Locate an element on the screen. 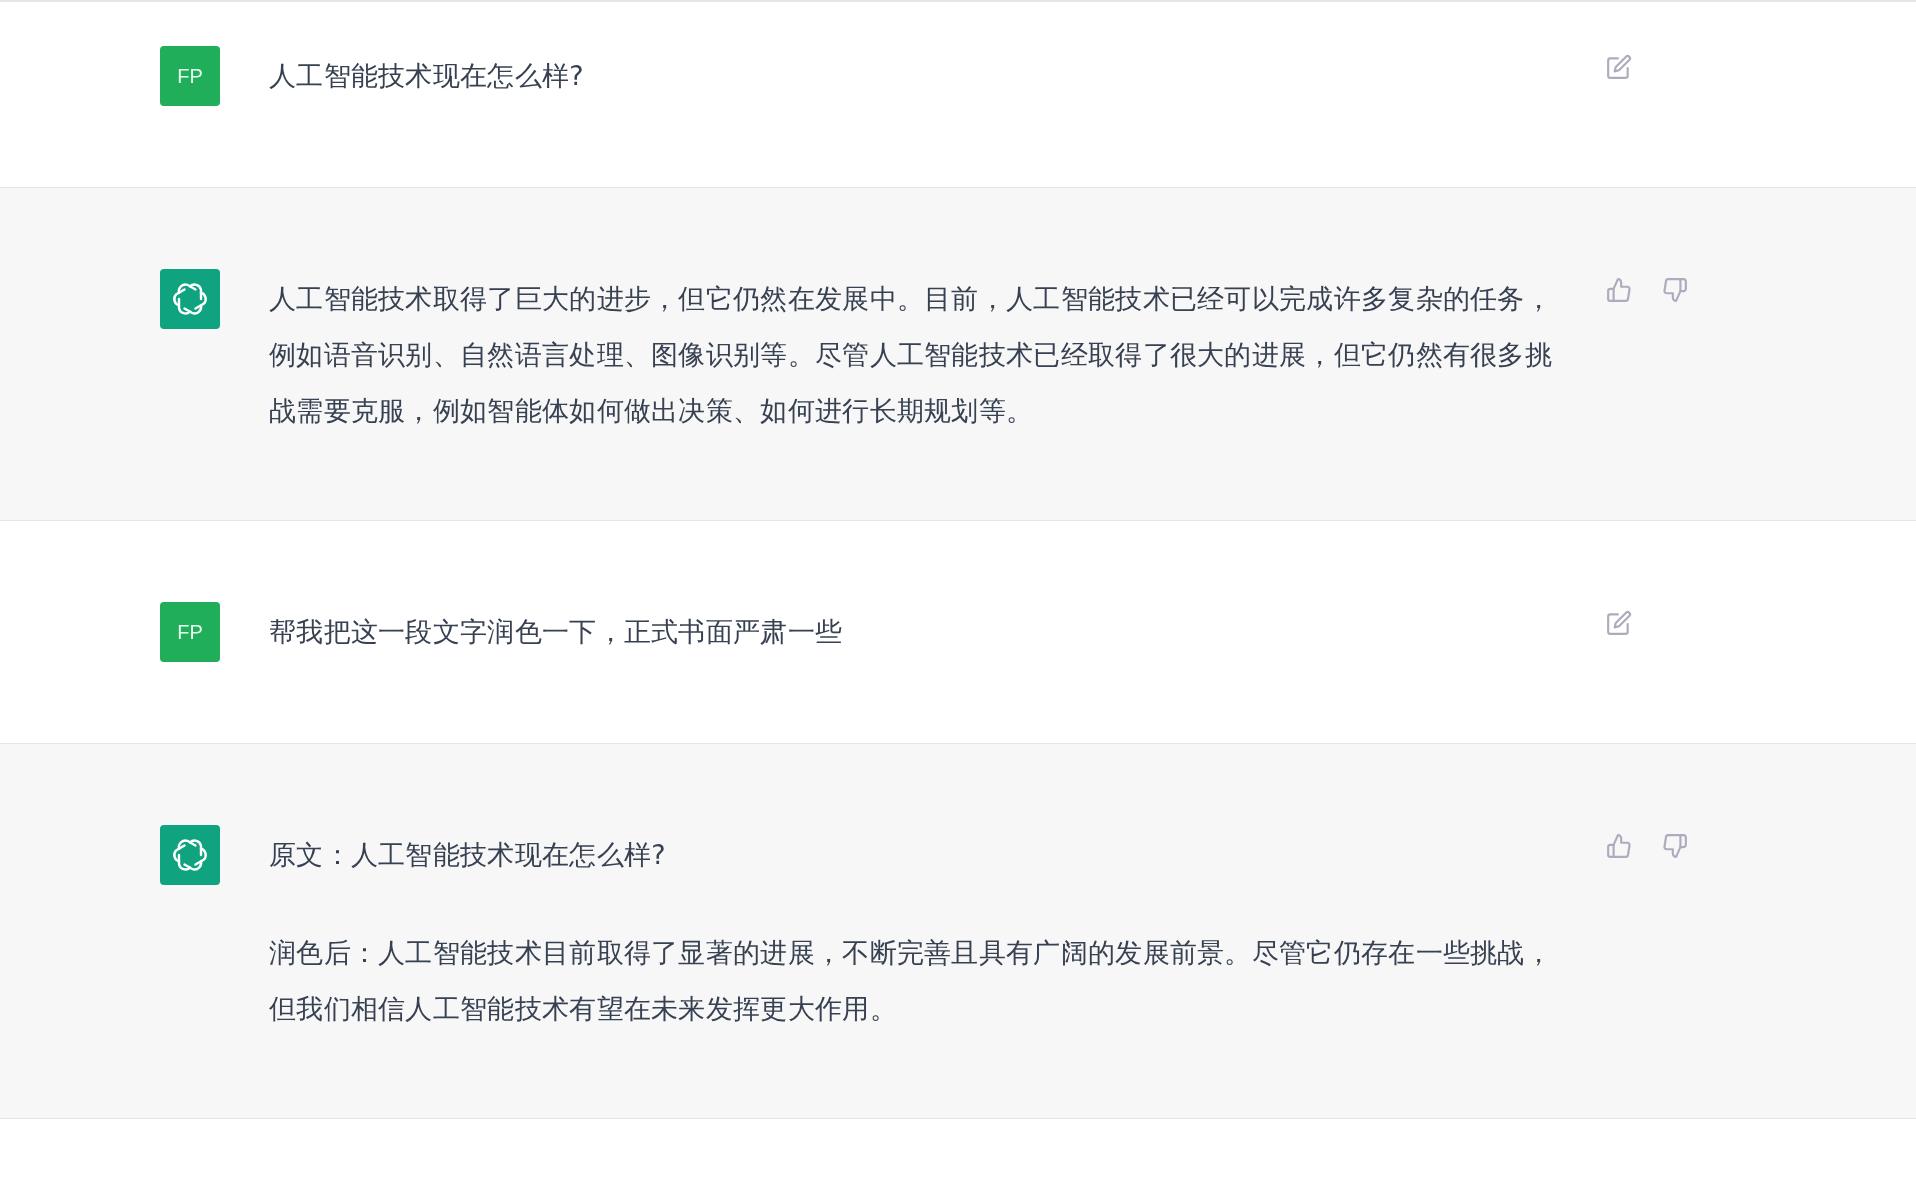  message-text: 润色后：人工智能技术目前取得了显著的进展，不断完善且具有广阔的发展前景。尽管它仍存在一些挑战，但我们相信人工智能技术有望在未来发挥更大作用。 is located at coordinates (911, 981).